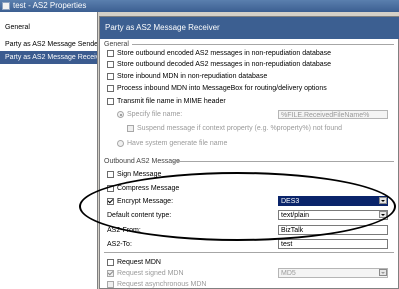 This screenshot has width=399, height=289. What do you see at coordinates (120, 143) in the screenshot?
I see `system-generate-radio` at bounding box center [120, 143].